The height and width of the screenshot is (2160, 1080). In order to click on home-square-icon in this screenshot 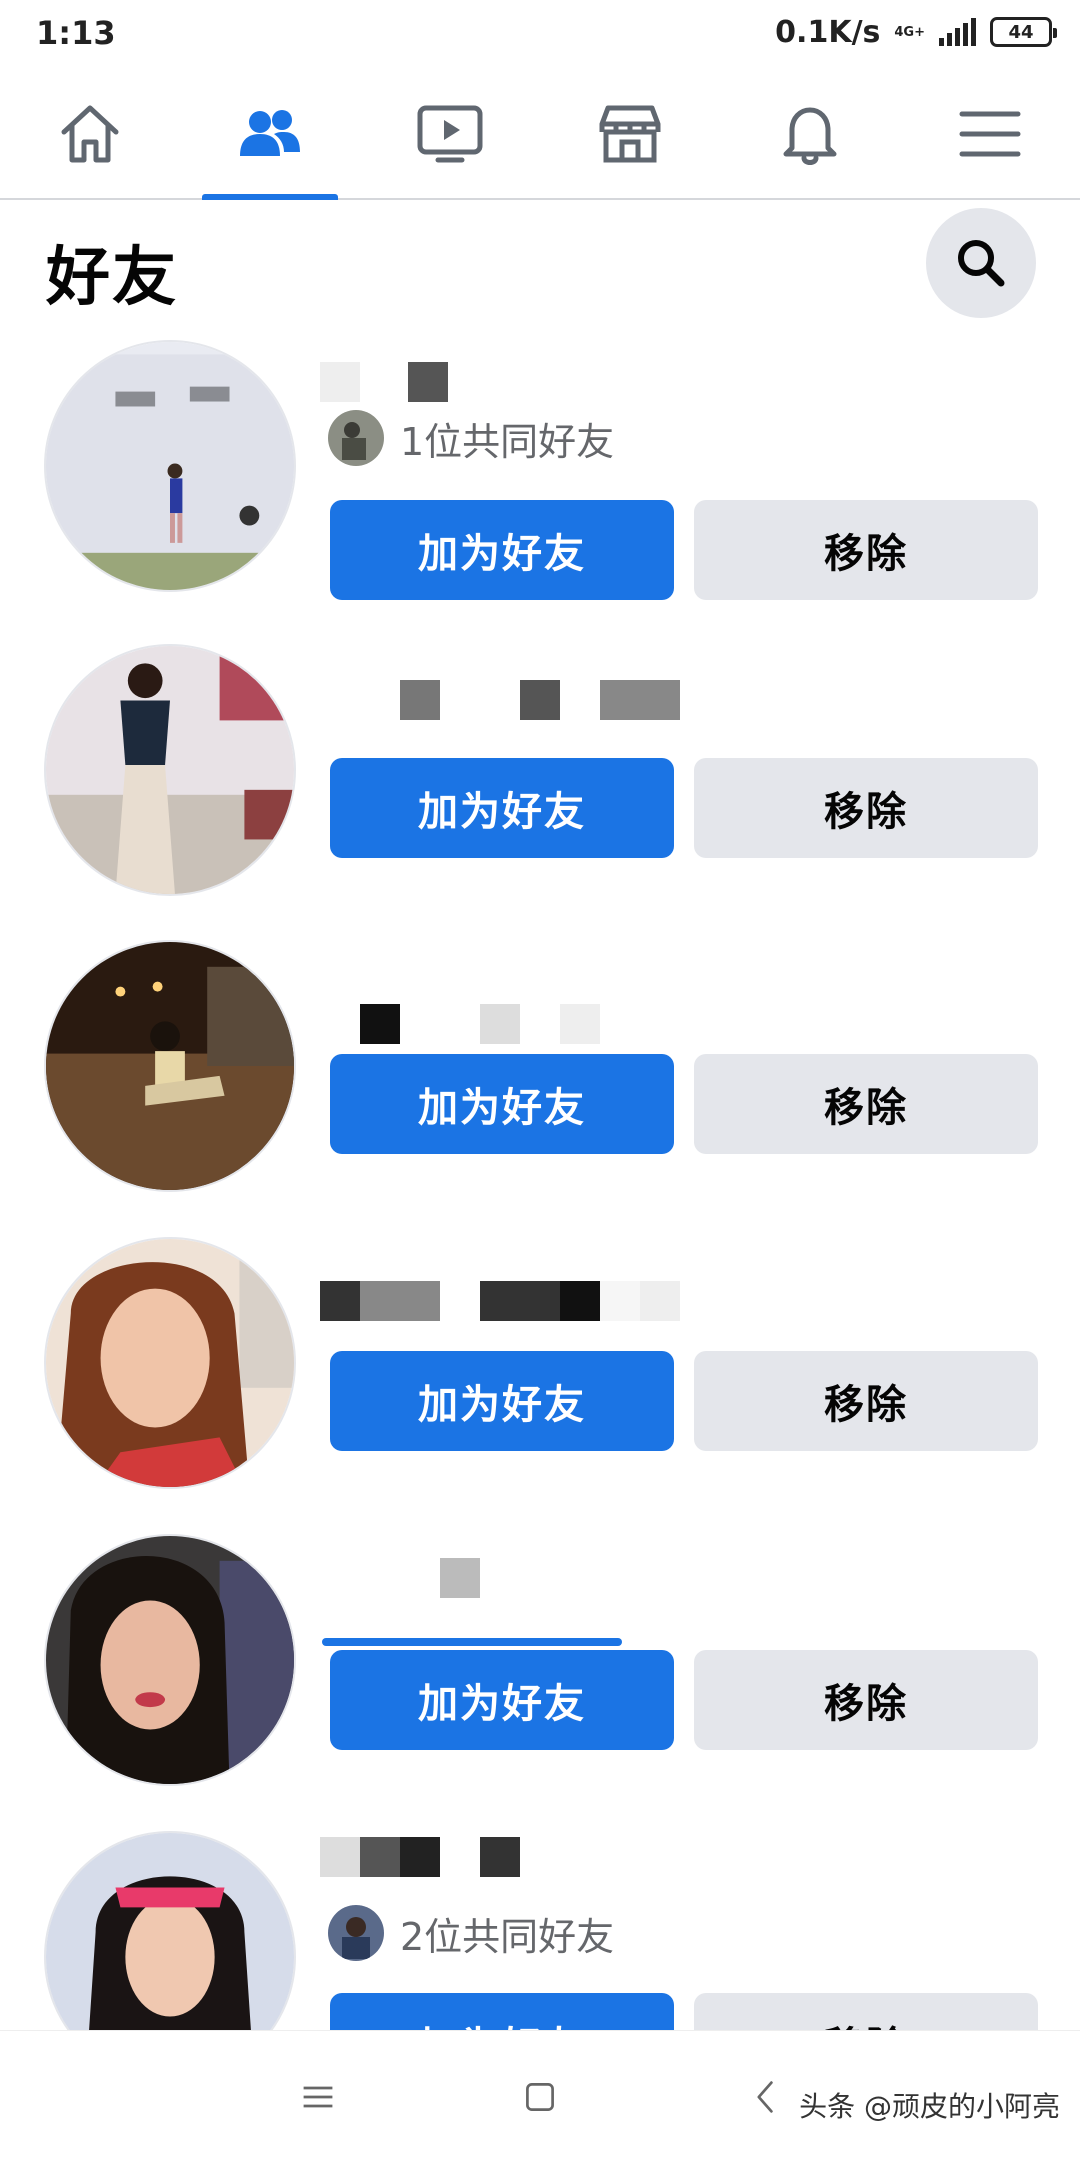, I will do `click(540, 2097)`.